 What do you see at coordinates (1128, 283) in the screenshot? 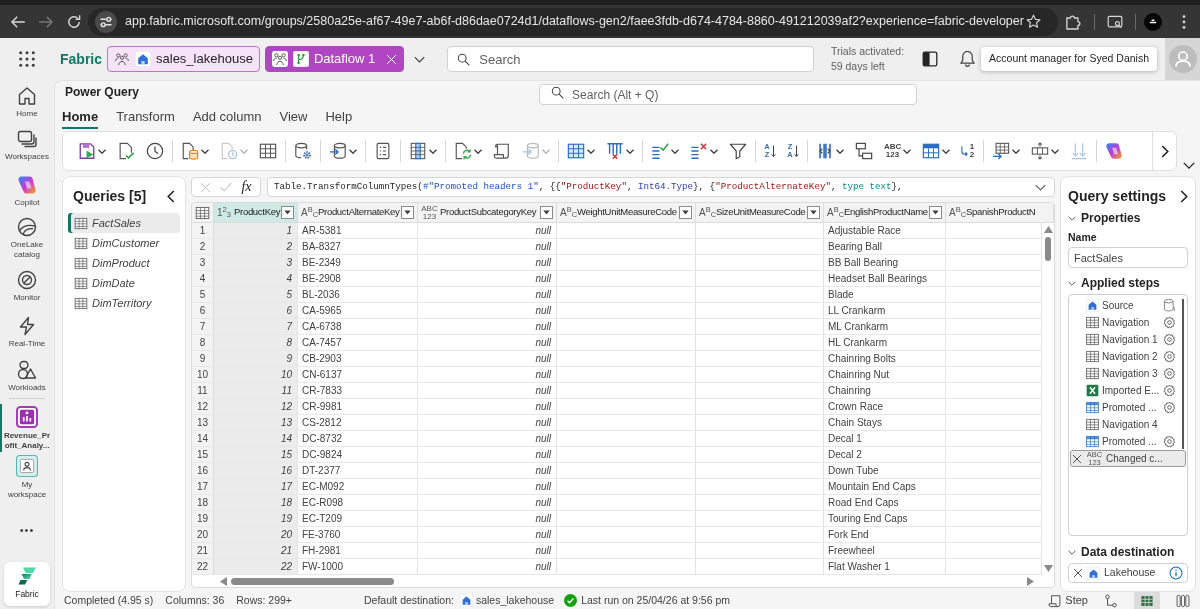
I see `section-header: Applied steps` at bounding box center [1128, 283].